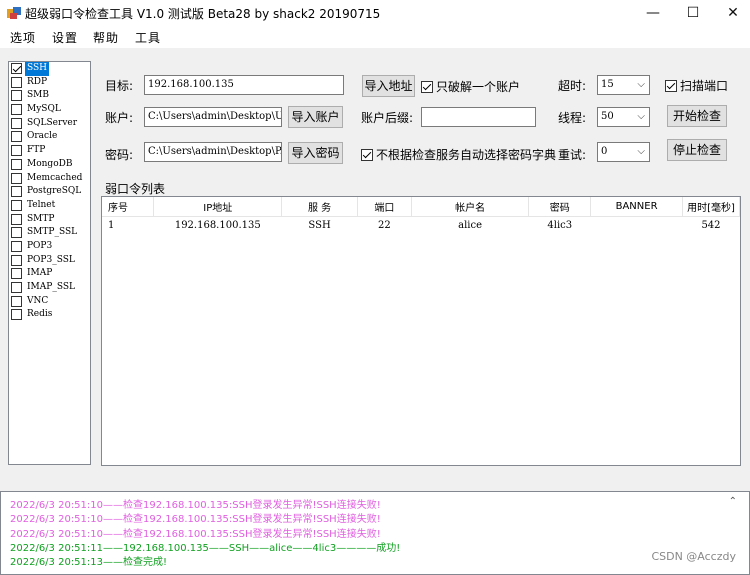 The image size is (750, 575). I want to click on password-label: 密码:, so click(119, 155).